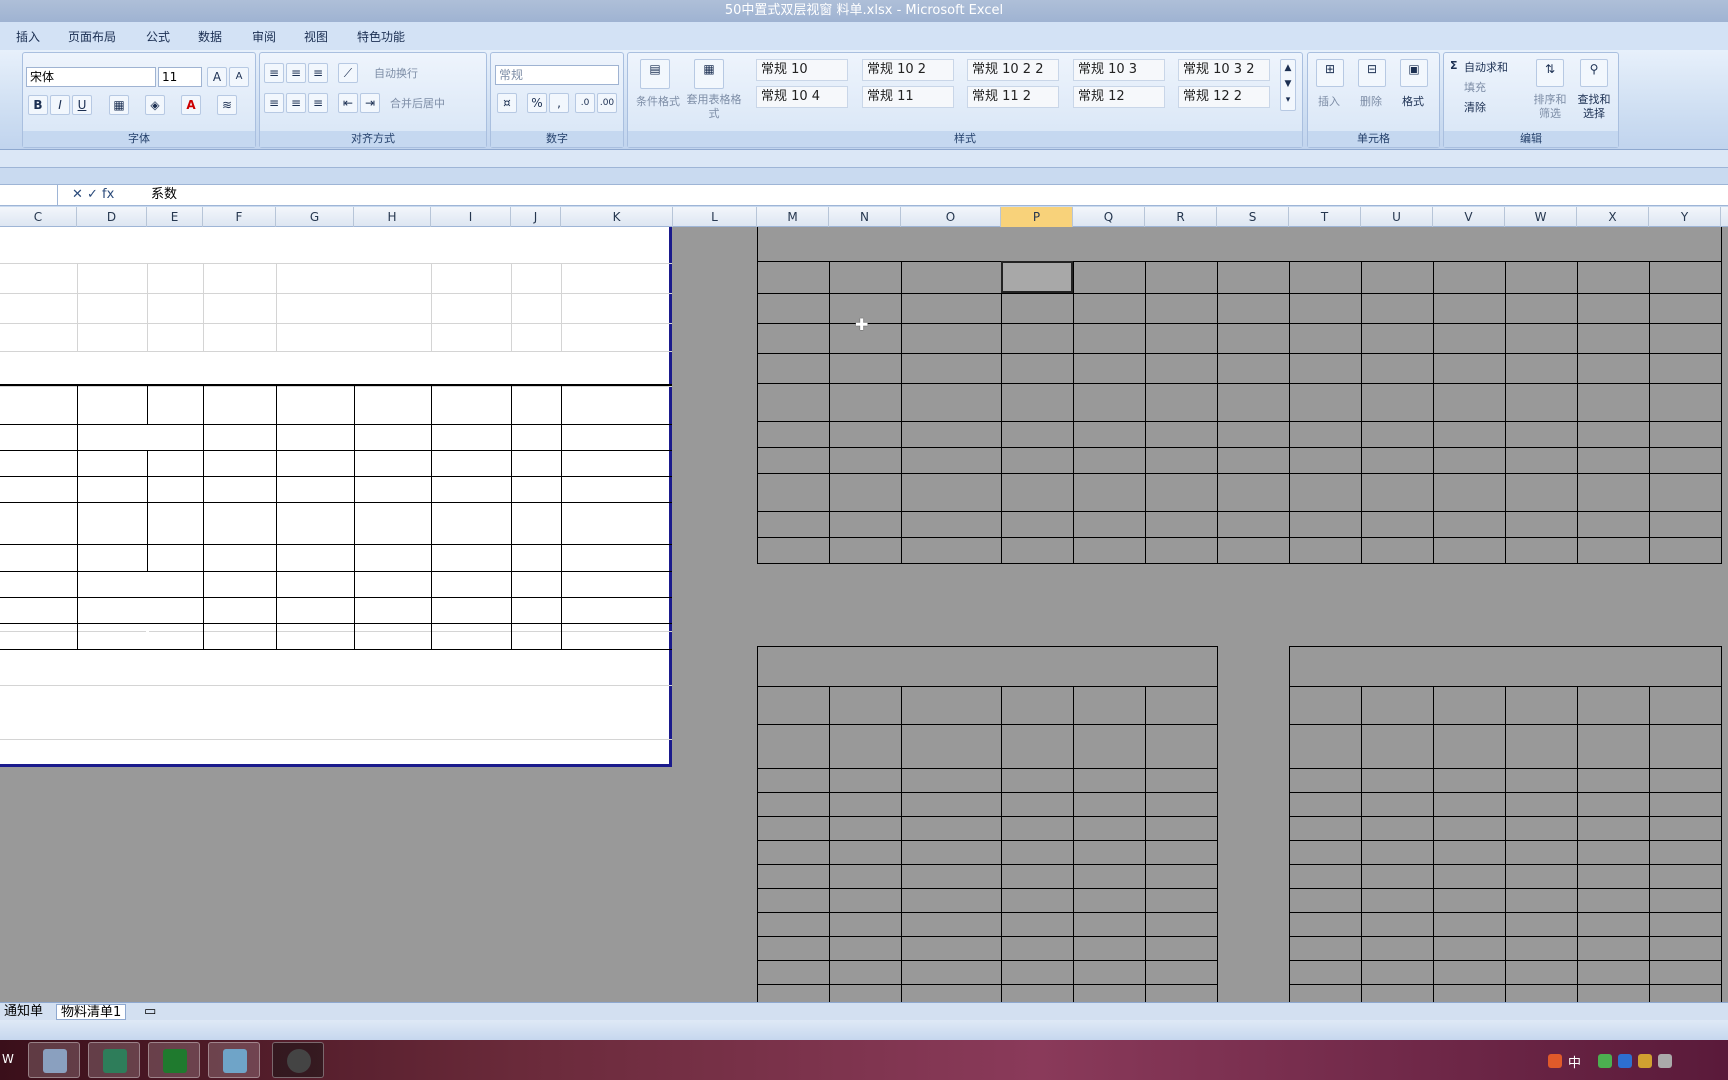  I want to click on wechat-icon, so click(1605, 1061).